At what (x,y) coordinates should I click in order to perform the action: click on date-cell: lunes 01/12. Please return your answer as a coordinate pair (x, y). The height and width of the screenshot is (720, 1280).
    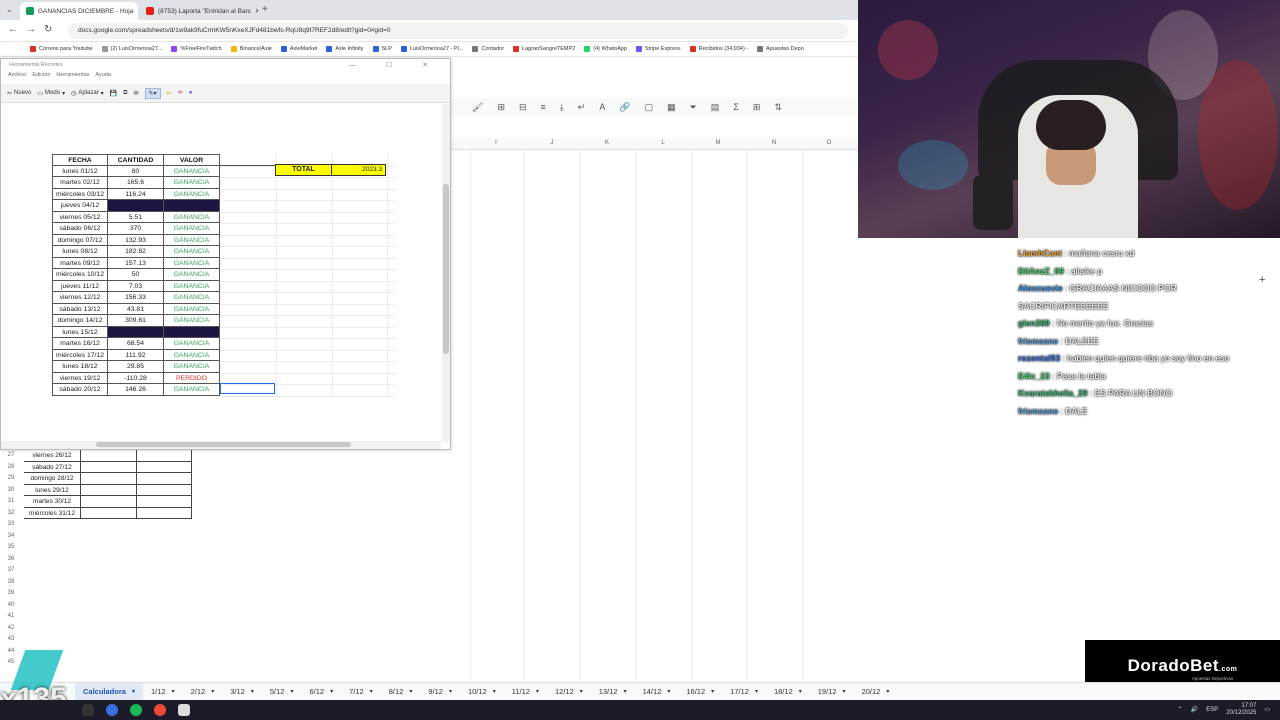
    Looking at the image, I should click on (80, 171).